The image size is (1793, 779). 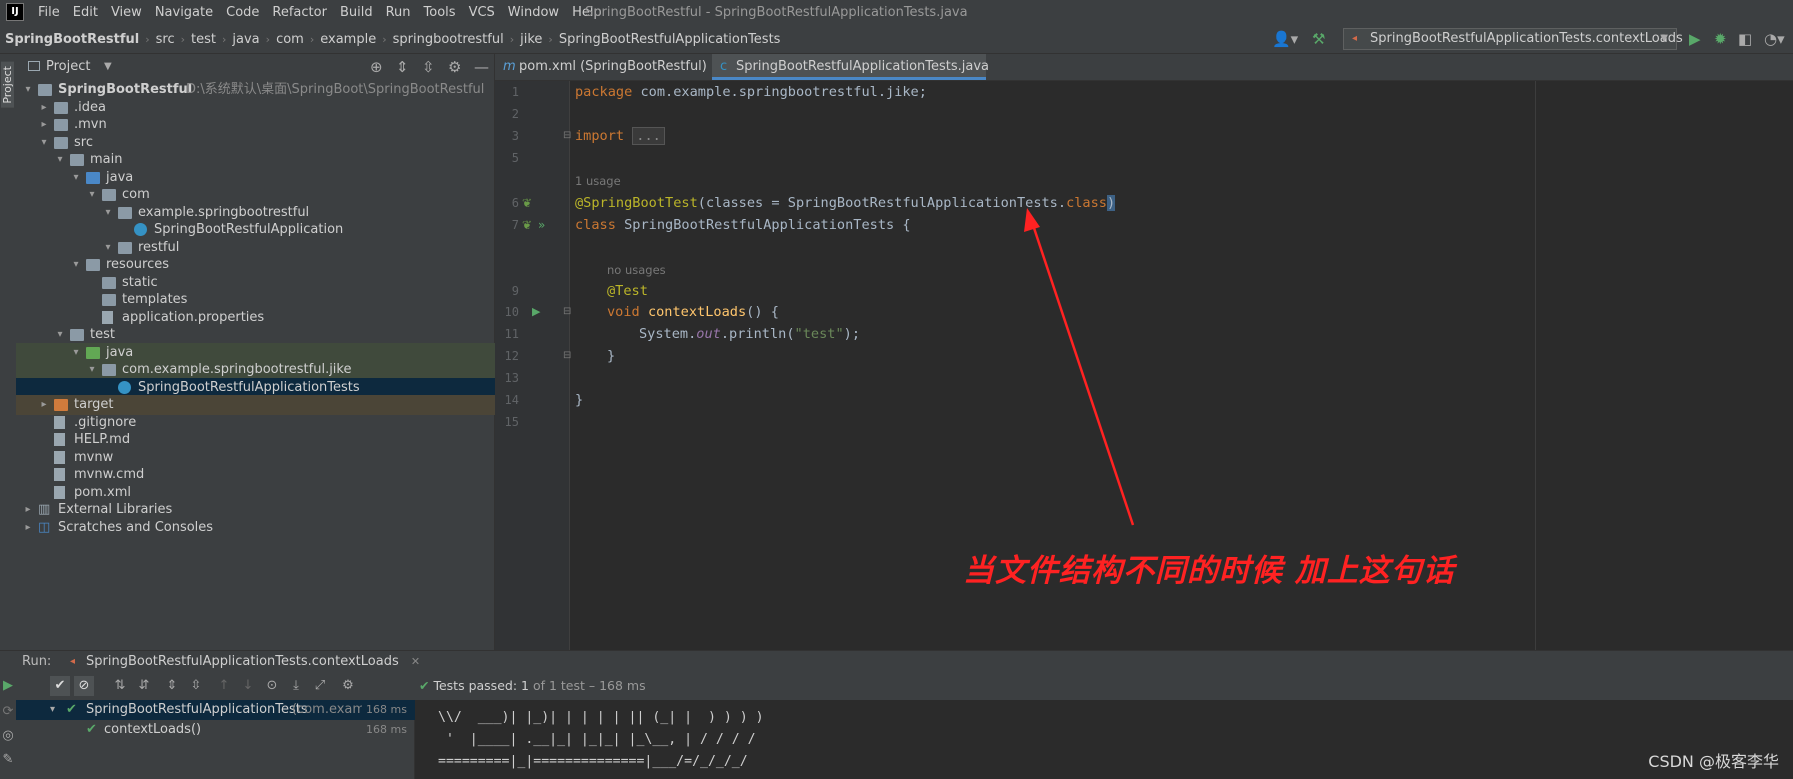 What do you see at coordinates (7, 85) in the screenshot?
I see `project-tool-tab: Project` at bounding box center [7, 85].